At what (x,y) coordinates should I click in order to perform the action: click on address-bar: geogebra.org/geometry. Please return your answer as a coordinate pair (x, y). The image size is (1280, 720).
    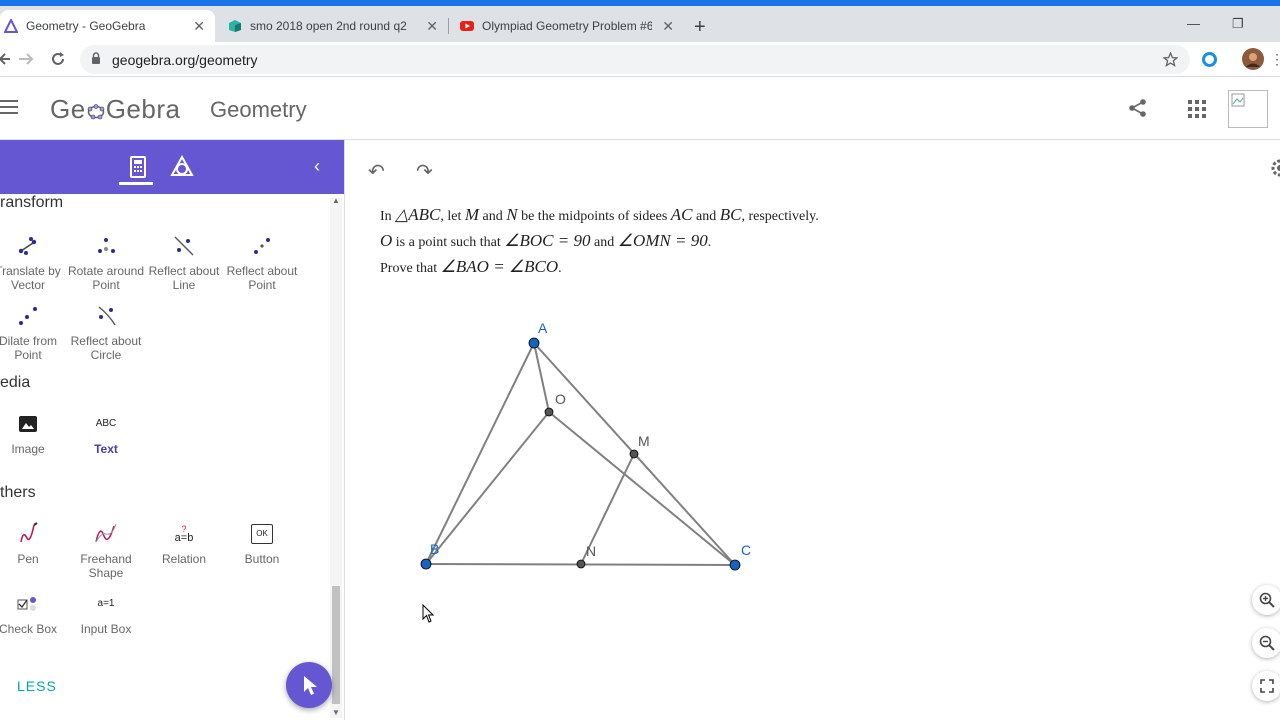
    Looking at the image, I should click on (635, 59).